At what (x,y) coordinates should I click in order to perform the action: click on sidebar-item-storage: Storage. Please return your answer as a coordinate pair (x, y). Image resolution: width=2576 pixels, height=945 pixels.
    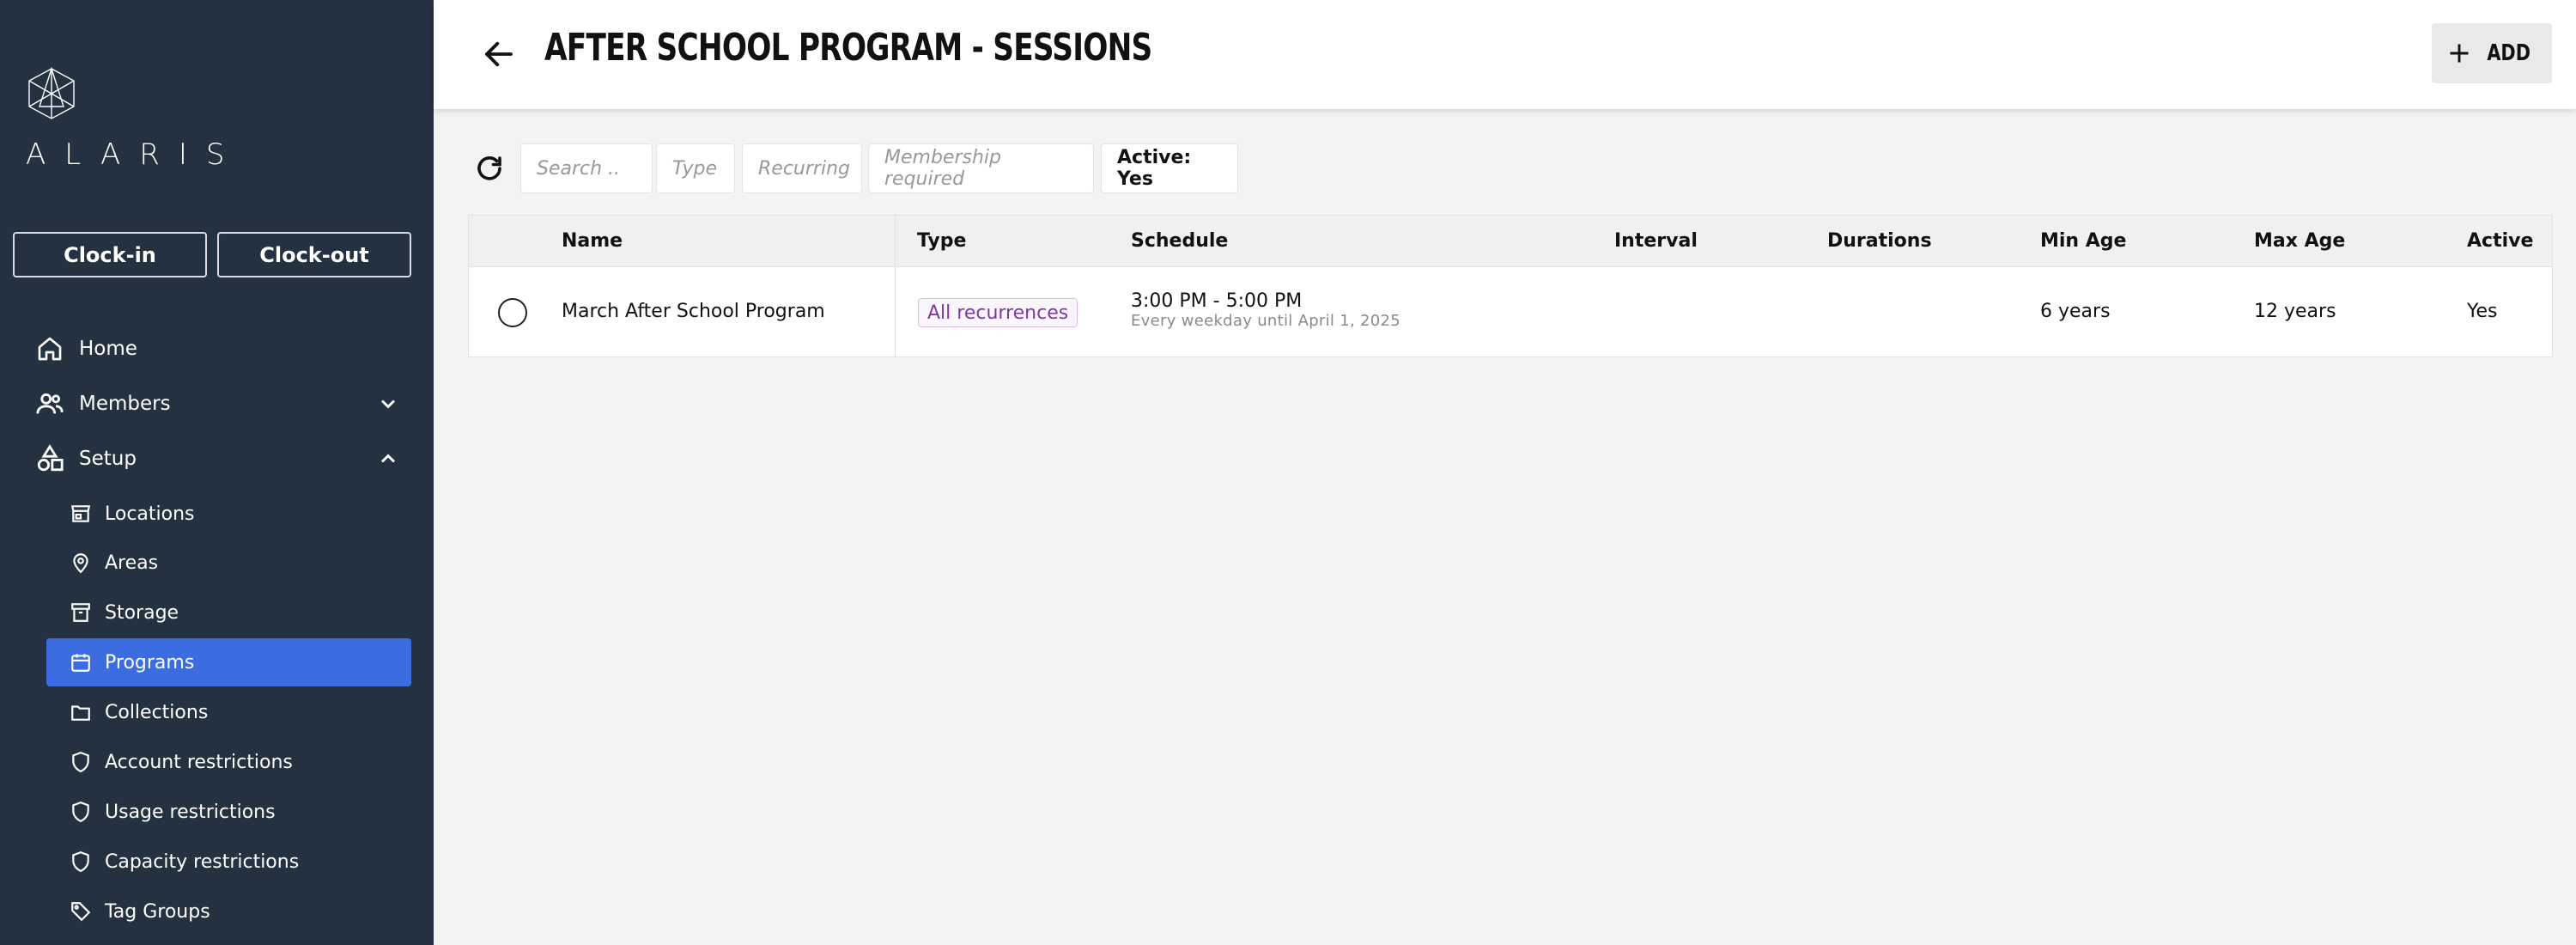
    Looking at the image, I should click on (229, 612).